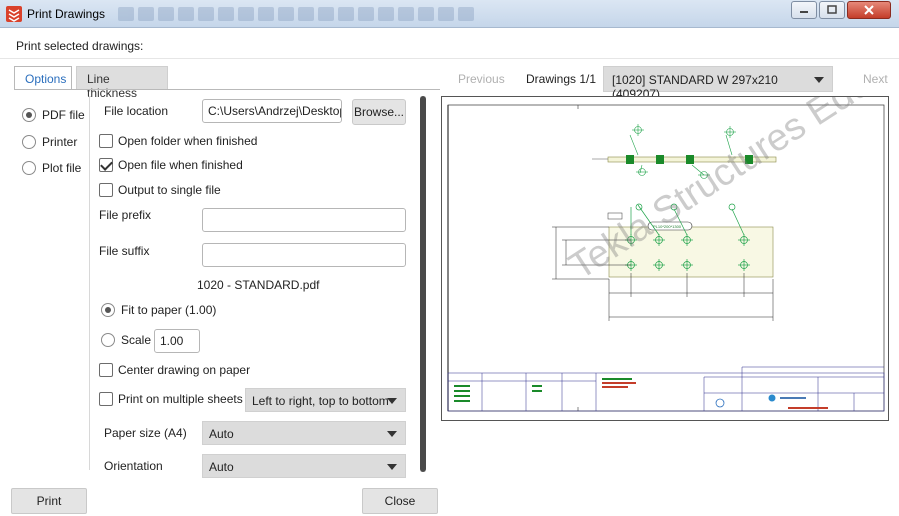 This screenshot has width=899, height=516. I want to click on center-drawing-option: Center drawing on paper, so click(174, 370).